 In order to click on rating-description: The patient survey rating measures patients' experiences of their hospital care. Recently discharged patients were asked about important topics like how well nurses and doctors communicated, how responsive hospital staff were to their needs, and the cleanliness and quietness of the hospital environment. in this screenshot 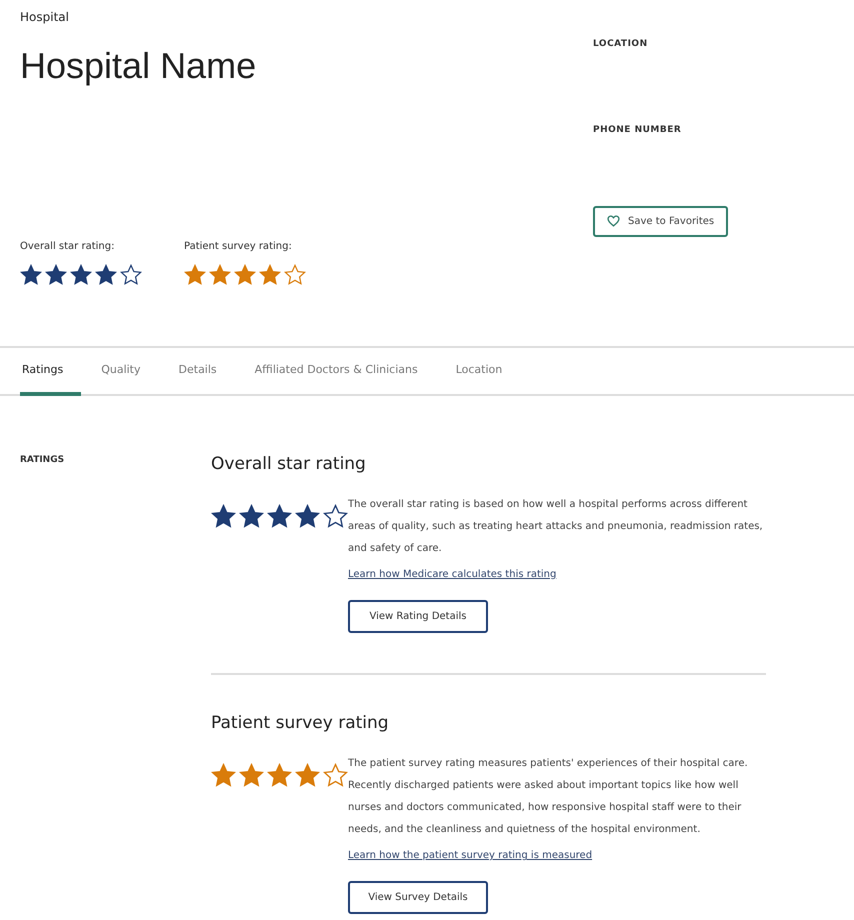, I will do `click(548, 797)`.